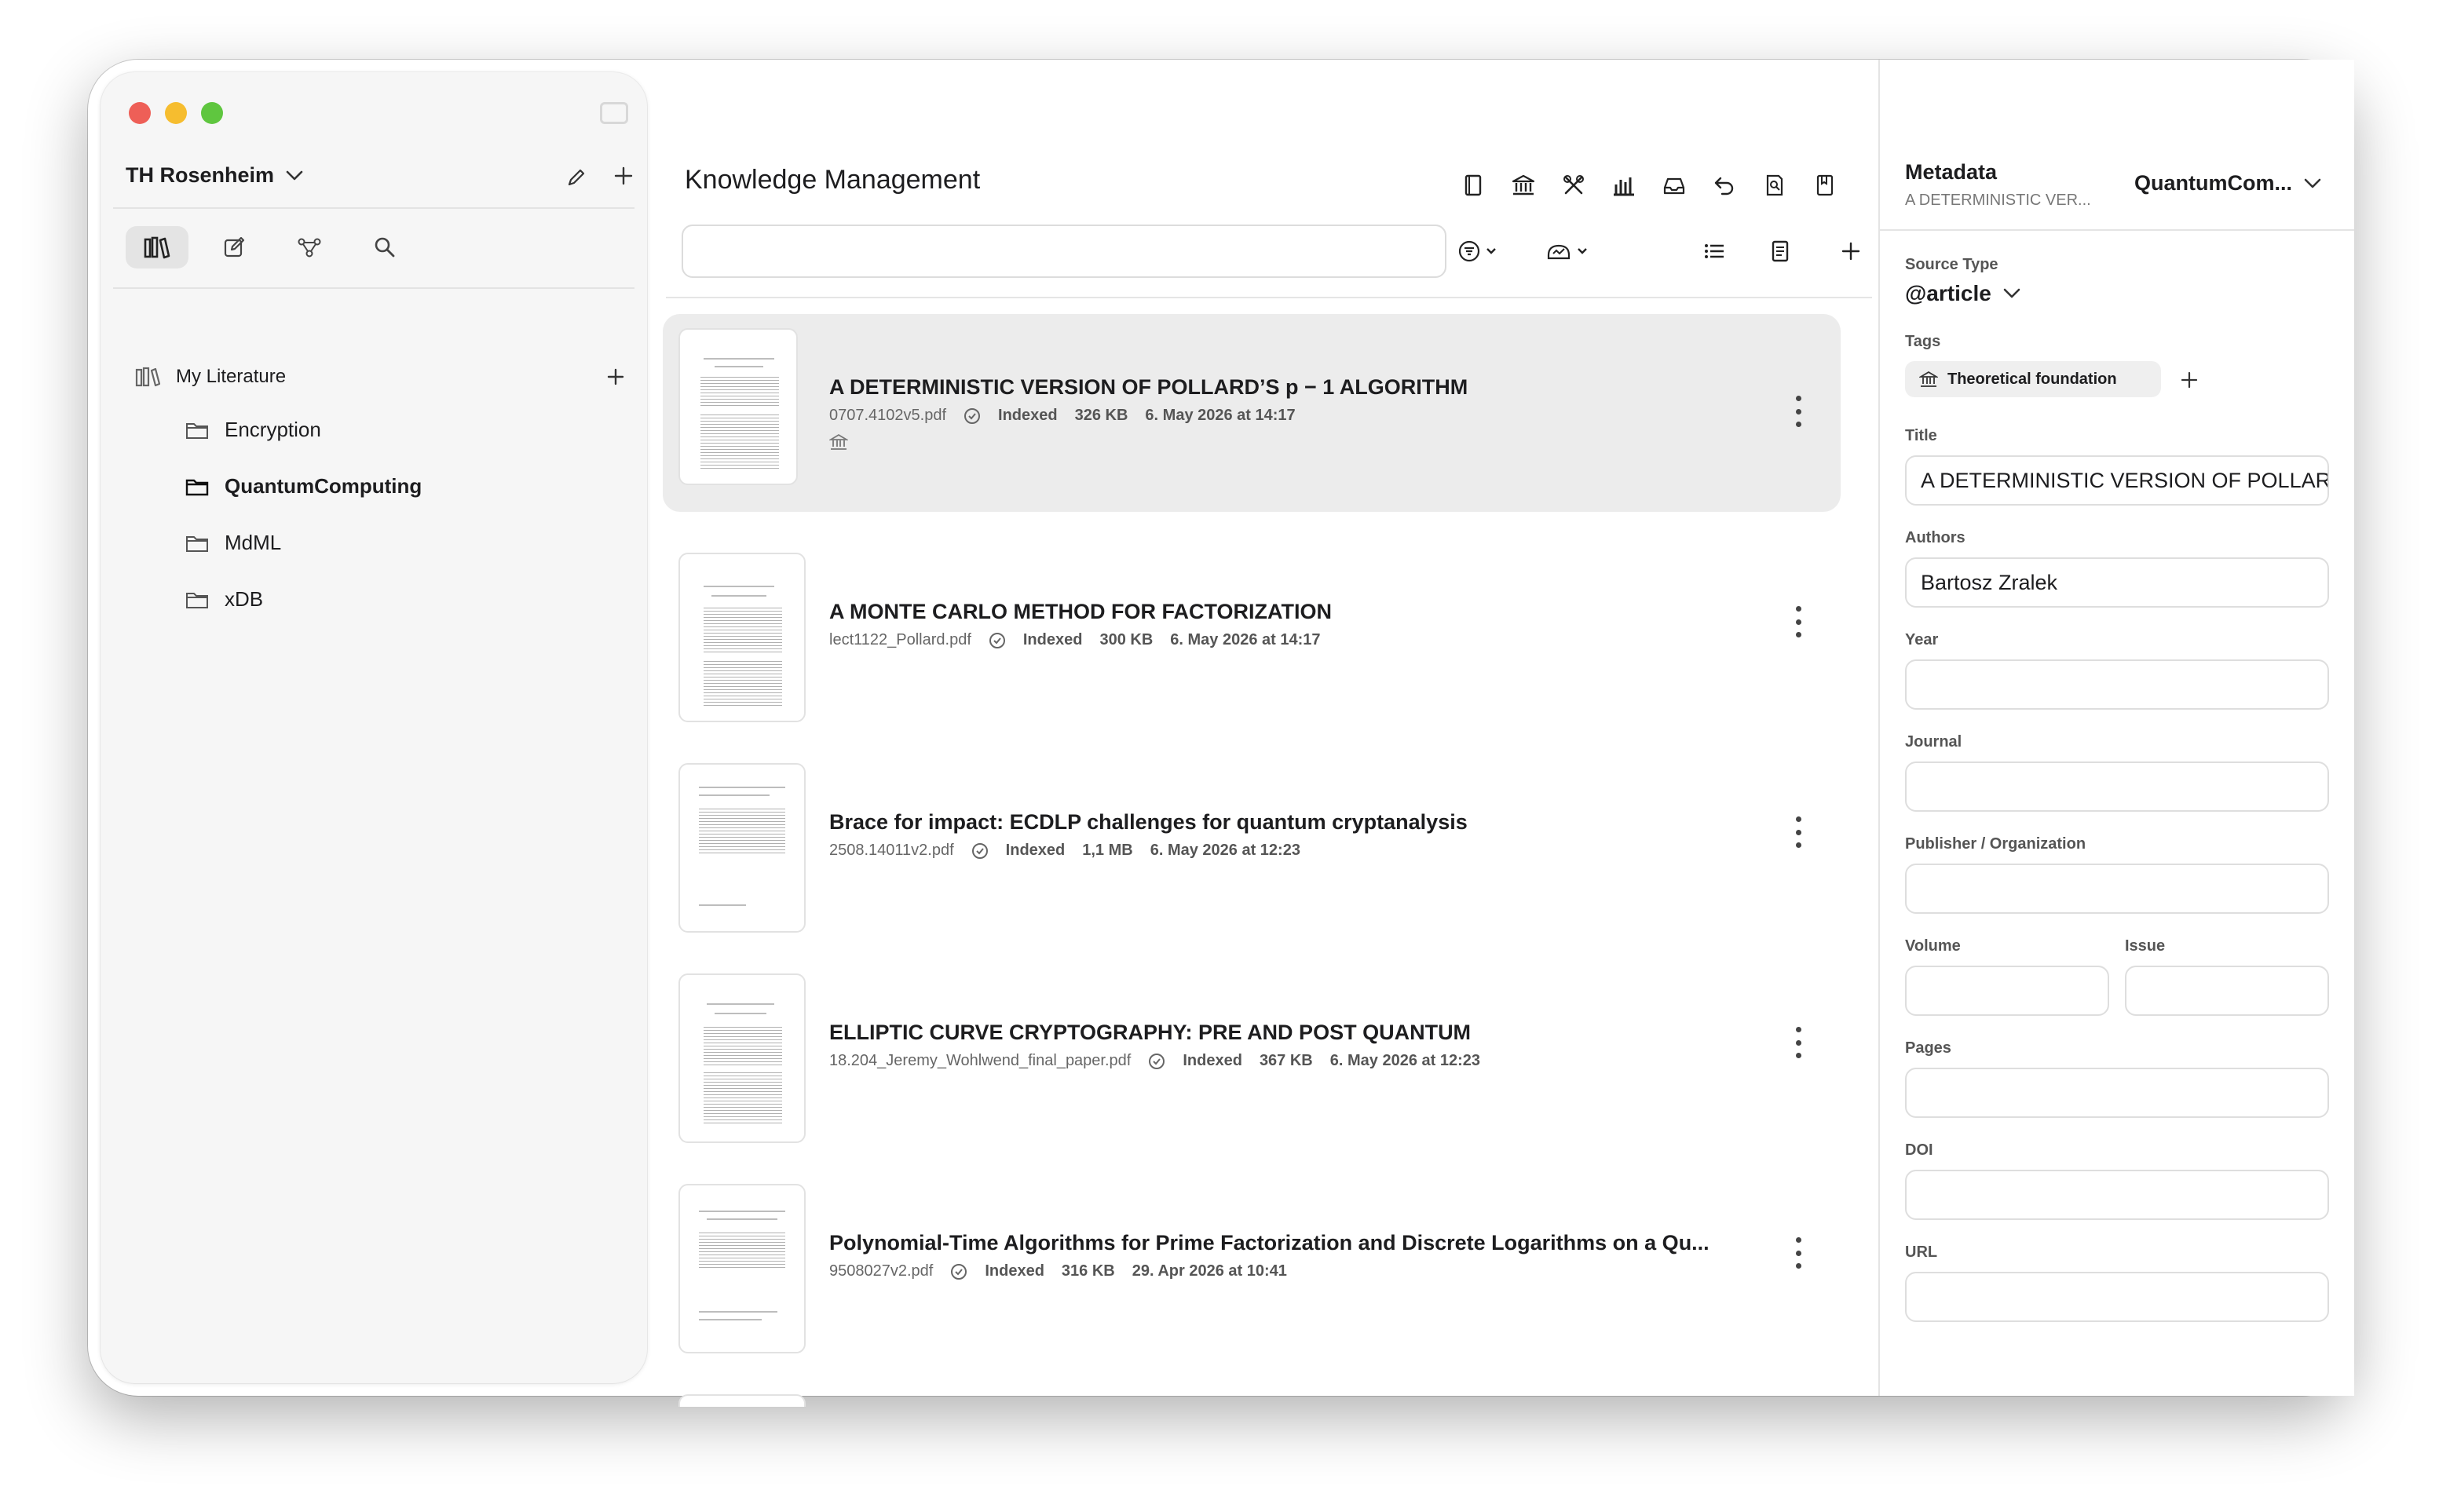 This screenshot has height=1512, width=2439. What do you see at coordinates (1775, 185) in the screenshot?
I see `doc-search-icon` at bounding box center [1775, 185].